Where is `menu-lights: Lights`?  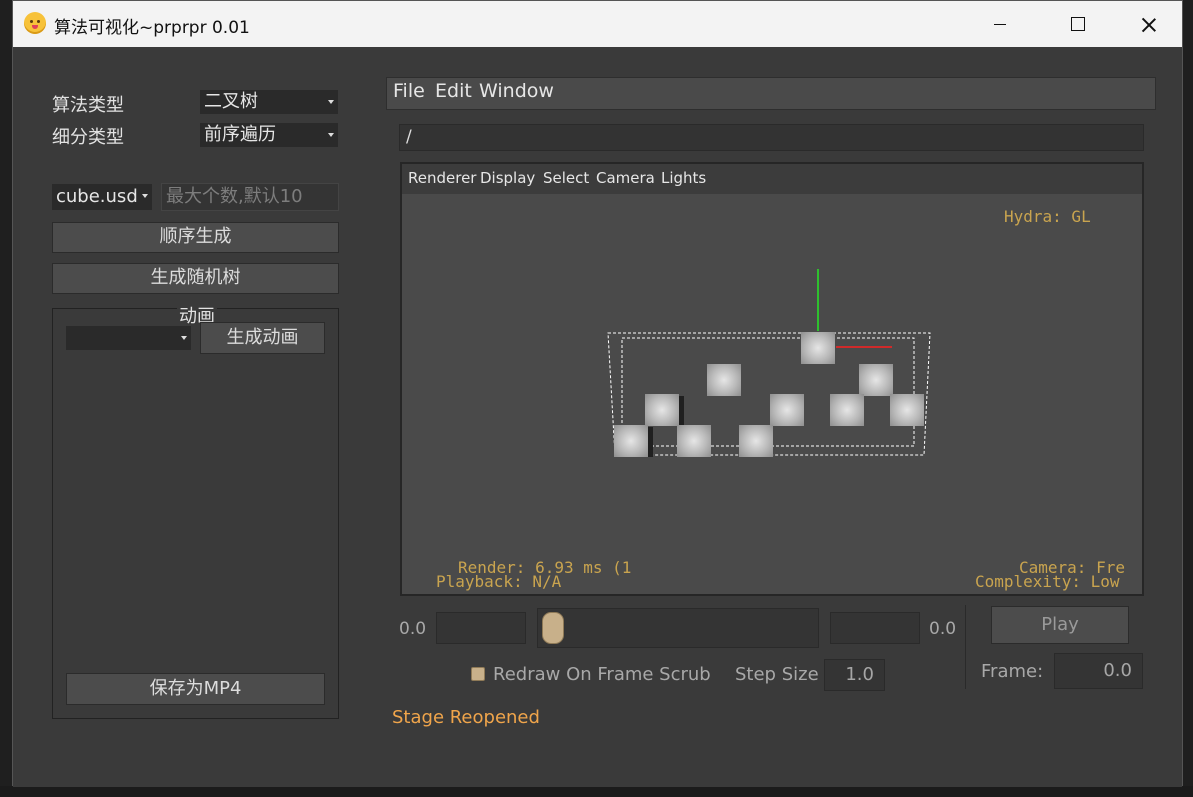
menu-lights: Lights is located at coordinates (683, 178).